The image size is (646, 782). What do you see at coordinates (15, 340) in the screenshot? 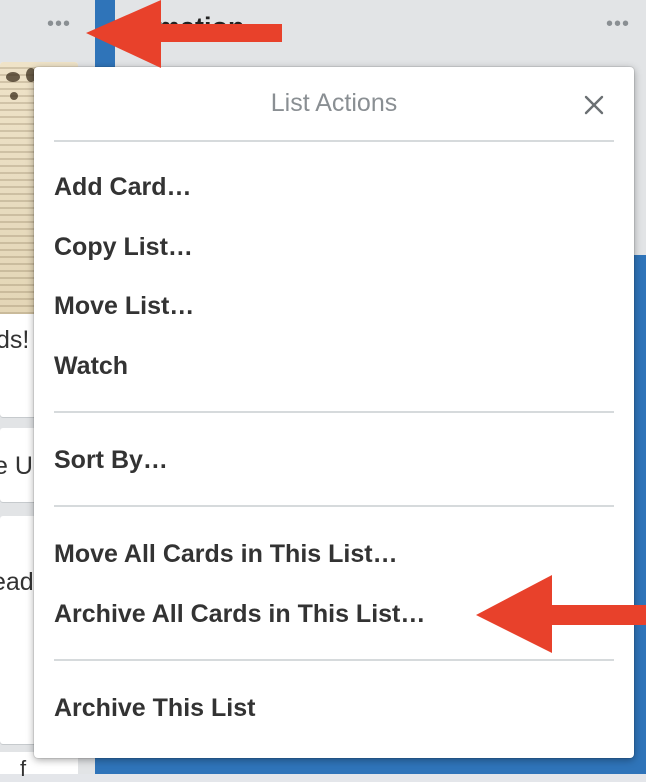
I see `card-title-text: ds!` at bounding box center [15, 340].